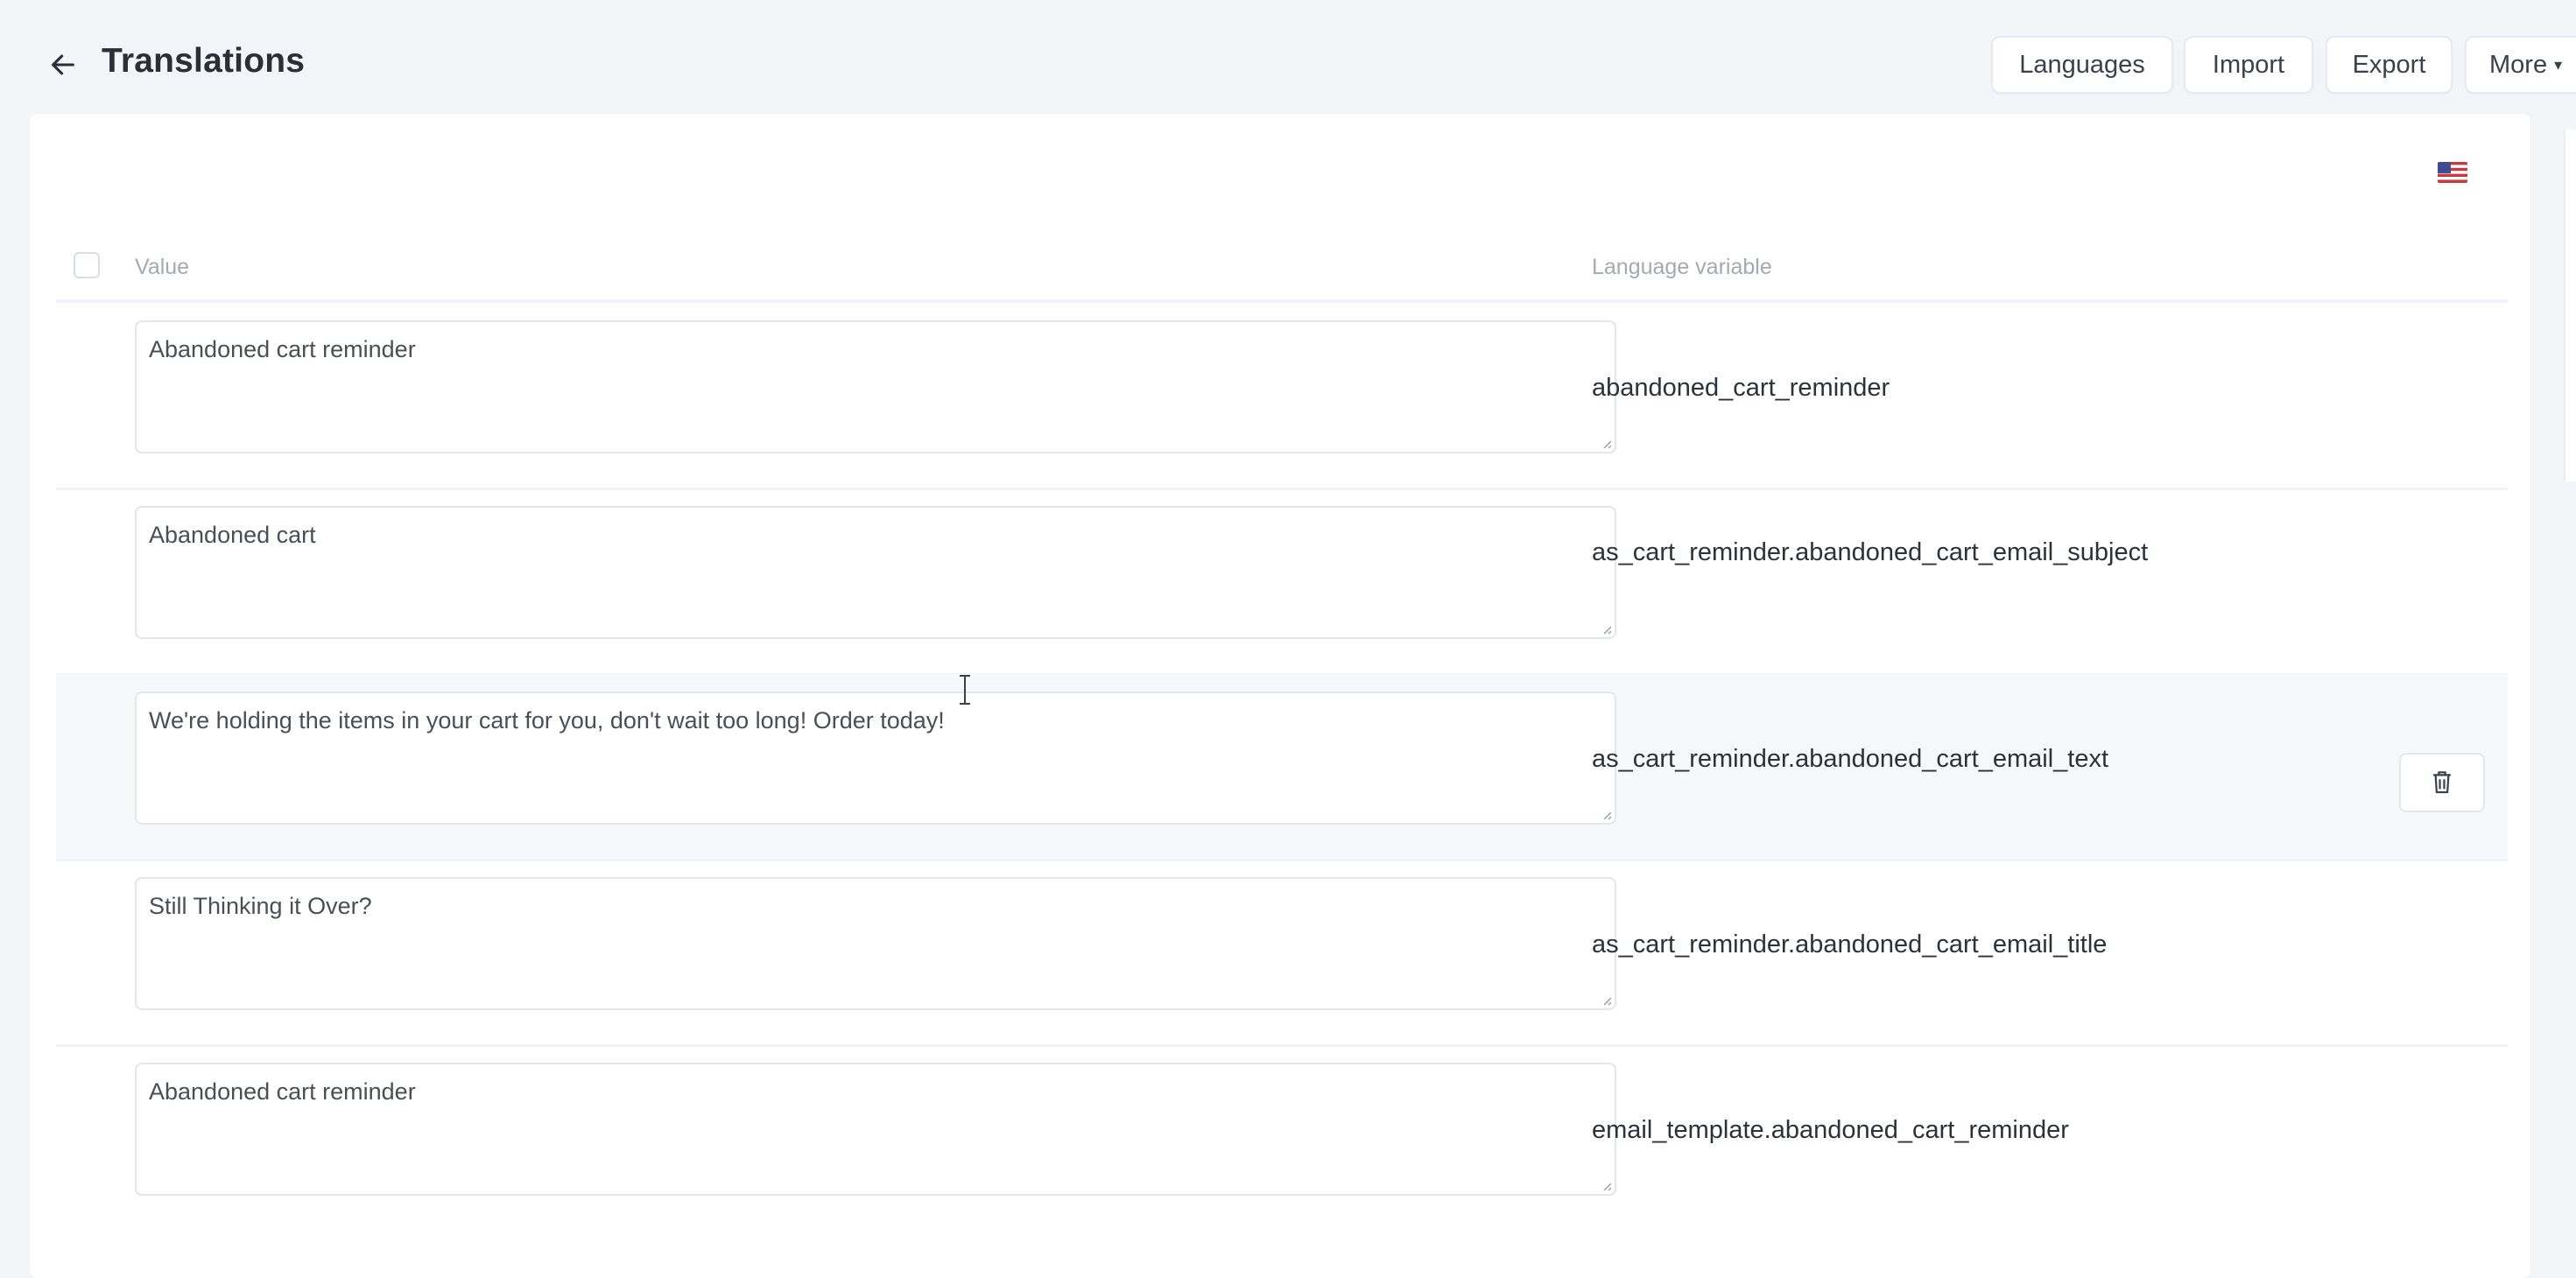 Image resolution: width=2576 pixels, height=1278 pixels. Describe the element at coordinates (2452, 172) in the screenshot. I see `us-flag-icon` at that location.